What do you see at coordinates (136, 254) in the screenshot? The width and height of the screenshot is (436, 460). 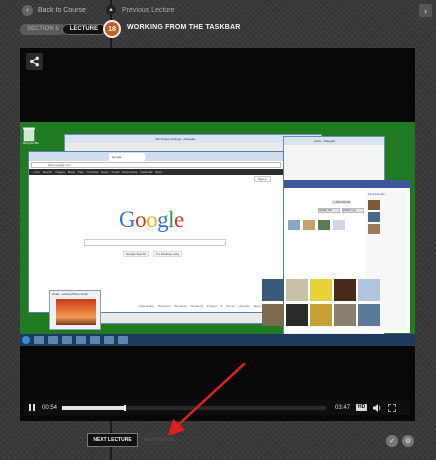 I see `google-search-button: Google Search` at bounding box center [136, 254].